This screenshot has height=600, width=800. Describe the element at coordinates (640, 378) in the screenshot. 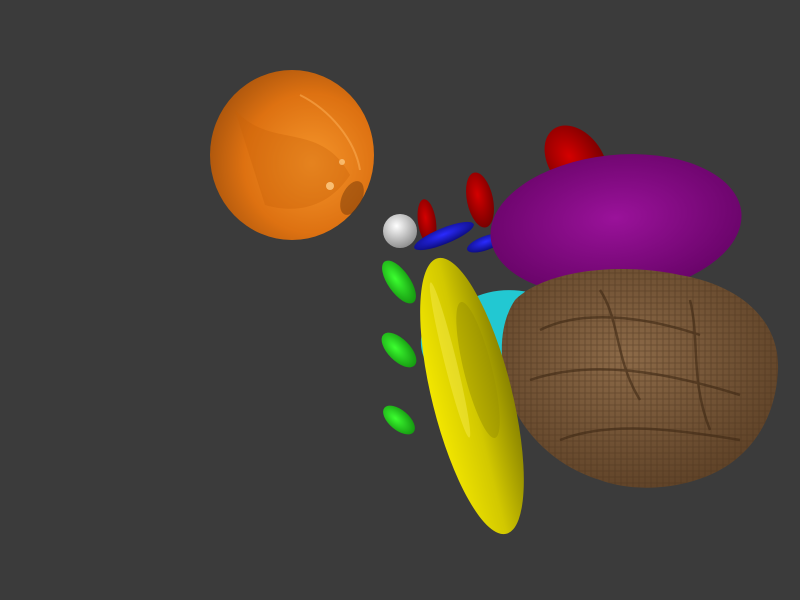

I see `brown-walnut-object` at that location.